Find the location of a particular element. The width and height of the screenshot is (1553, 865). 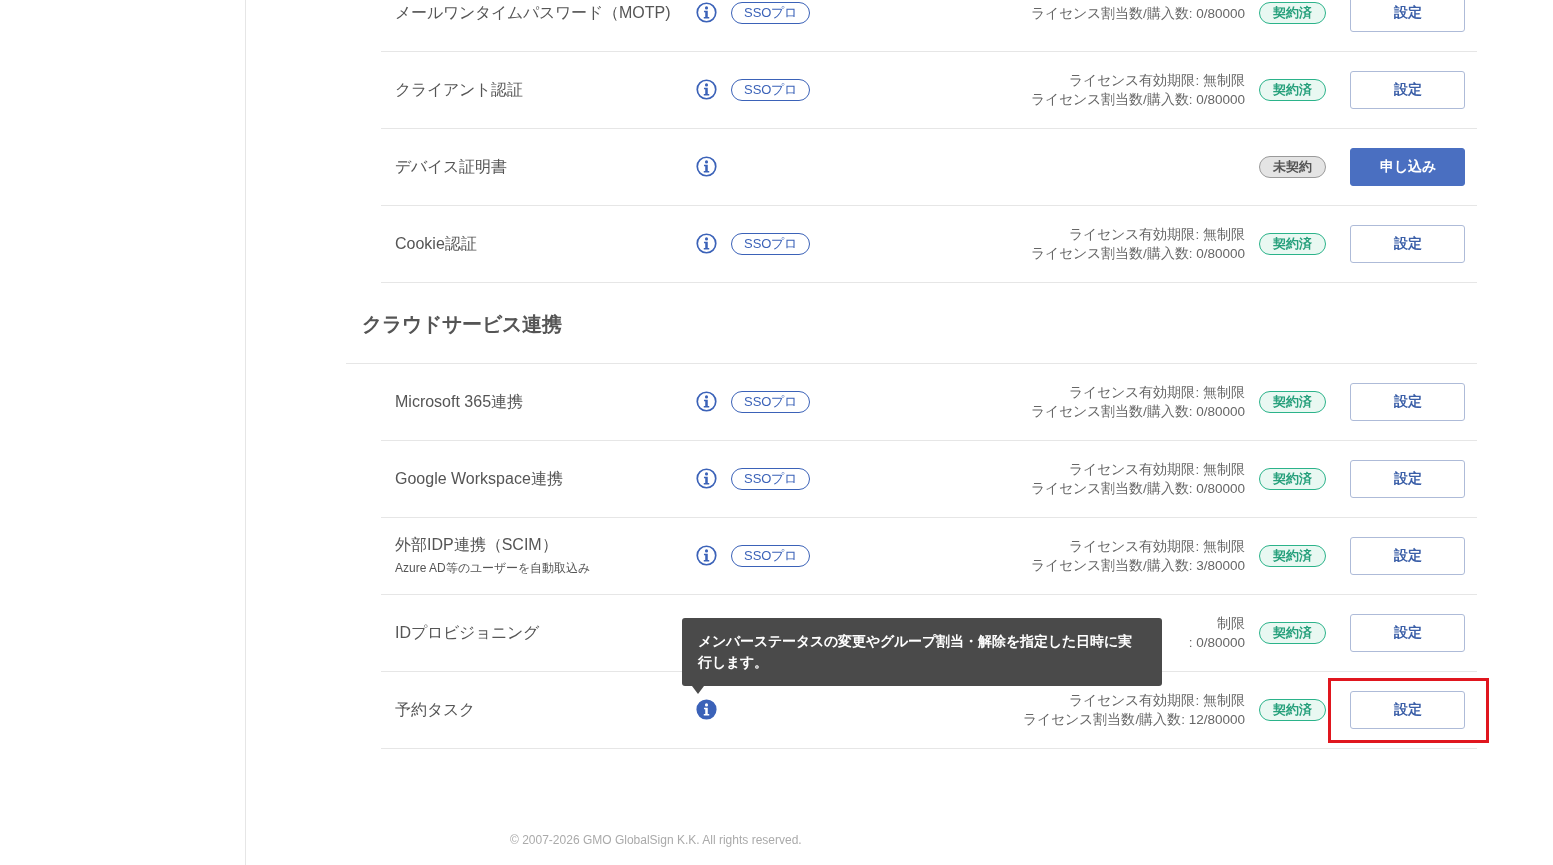

service-name: 外部IDP連携（SCIM） is located at coordinates (477, 545).